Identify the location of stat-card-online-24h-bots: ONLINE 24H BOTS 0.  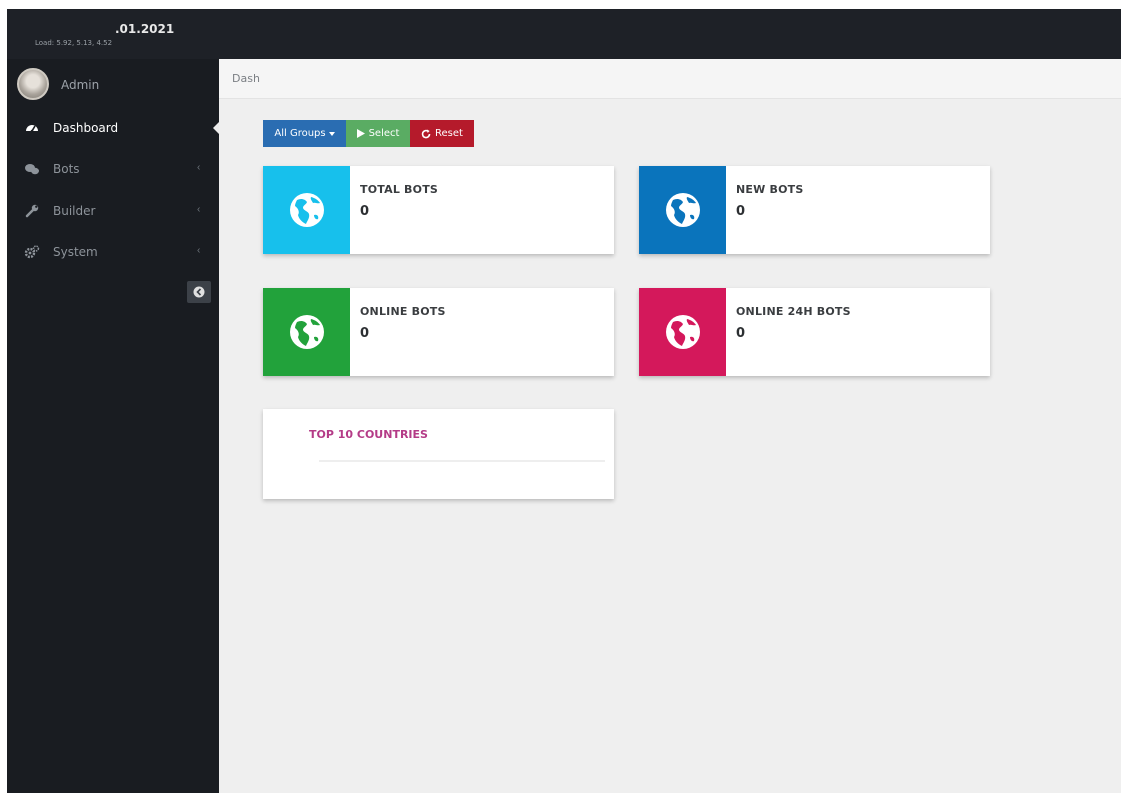
(814, 332).